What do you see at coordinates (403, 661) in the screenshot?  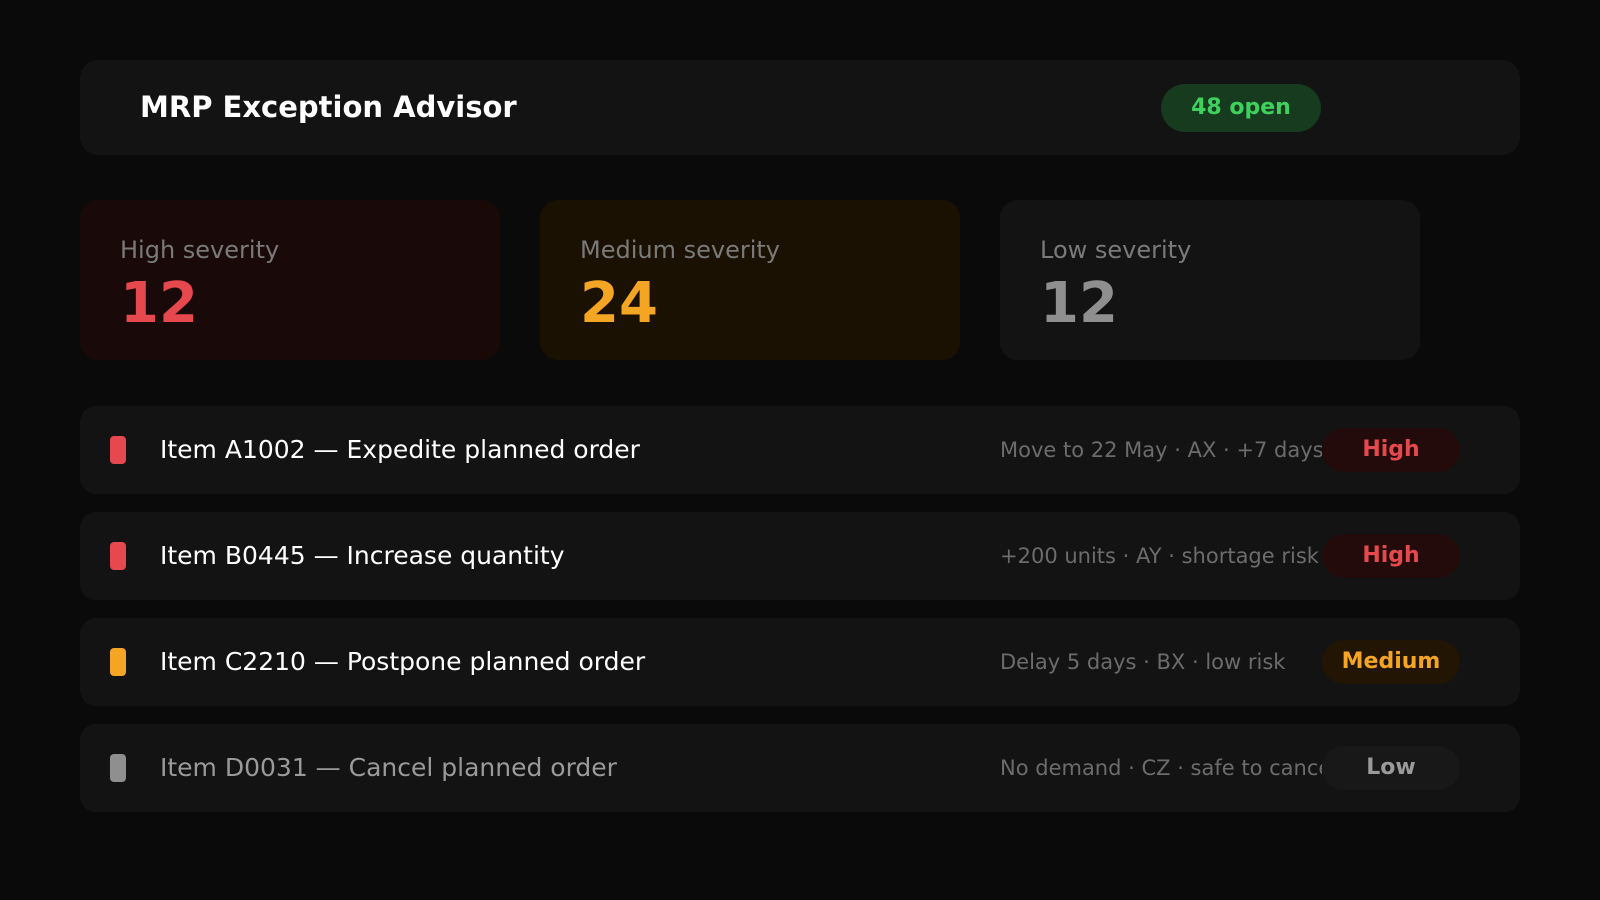 I see `exception-title: Item C2210 — Postpone planned order` at bounding box center [403, 661].